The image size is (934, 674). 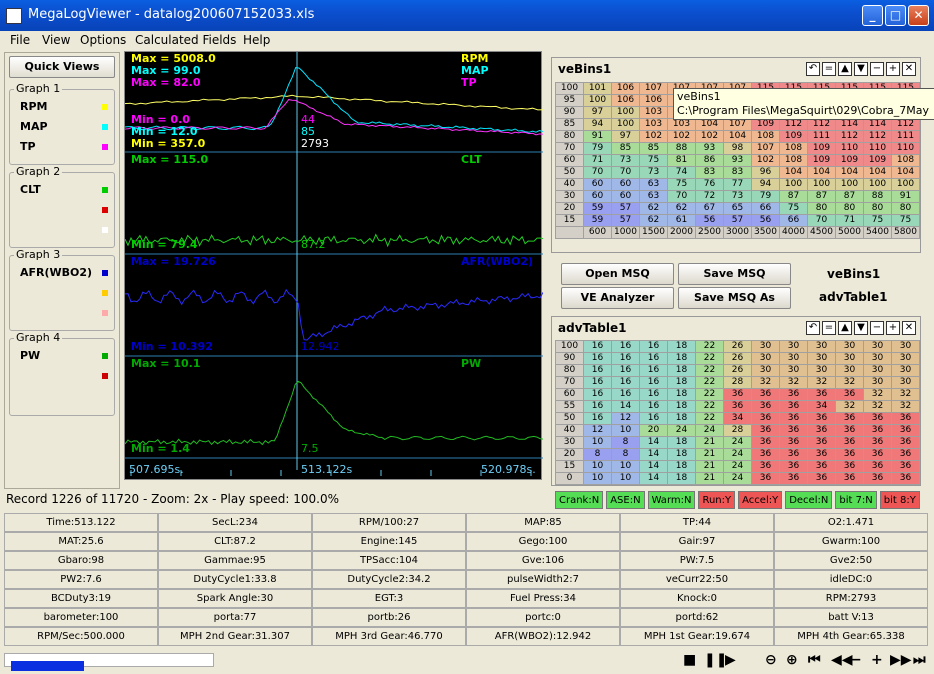 What do you see at coordinates (849, 184) in the screenshot?
I see `ve-cell: 100` at bounding box center [849, 184].